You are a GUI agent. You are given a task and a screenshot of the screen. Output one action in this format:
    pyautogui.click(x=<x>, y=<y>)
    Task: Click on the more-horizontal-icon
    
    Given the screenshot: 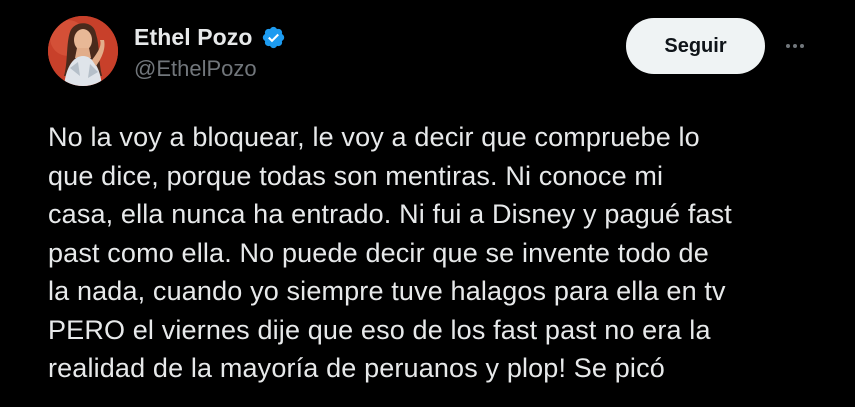 What is the action you would take?
    pyautogui.click(x=795, y=46)
    